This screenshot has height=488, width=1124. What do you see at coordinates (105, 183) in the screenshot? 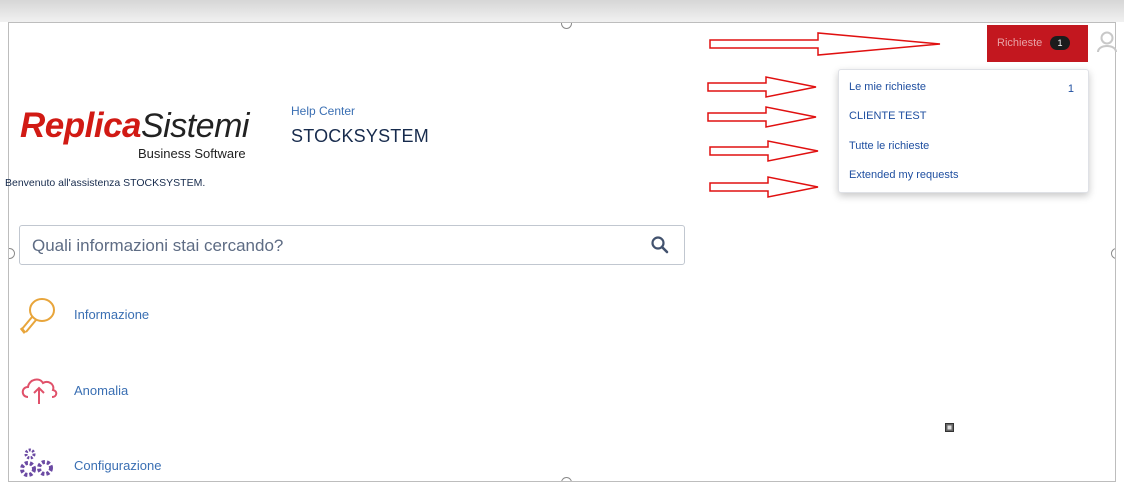
I see `welcome-message: Benvenuto all'assistenza STOCKSYSTEM.` at bounding box center [105, 183].